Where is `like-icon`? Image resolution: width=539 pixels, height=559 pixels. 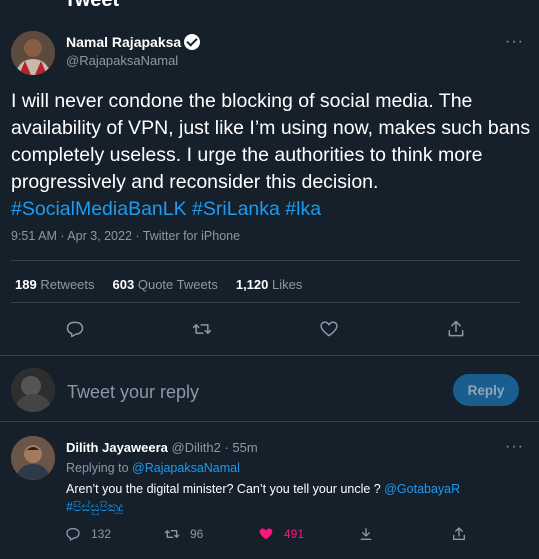
like-icon is located at coordinates (329, 329).